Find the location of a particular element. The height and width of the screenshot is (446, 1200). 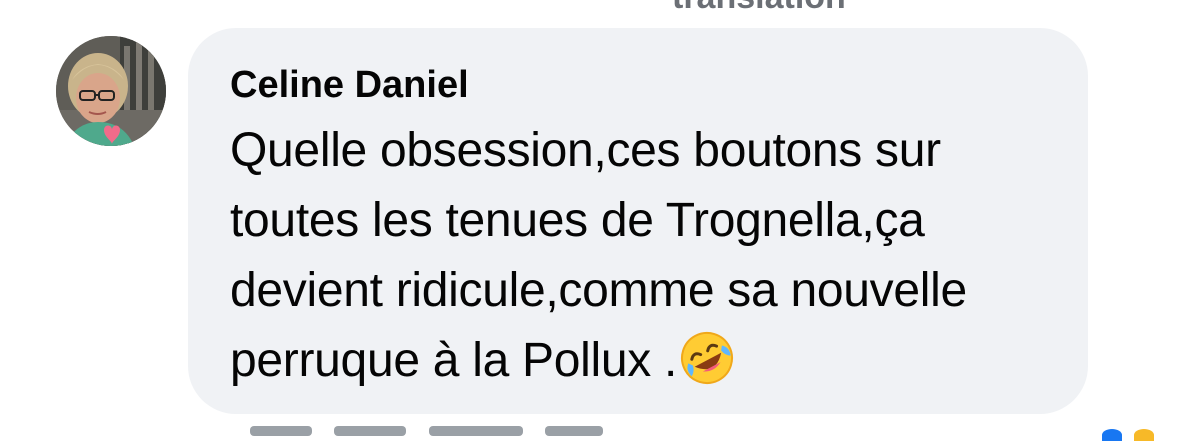

avatar is located at coordinates (111, 91).